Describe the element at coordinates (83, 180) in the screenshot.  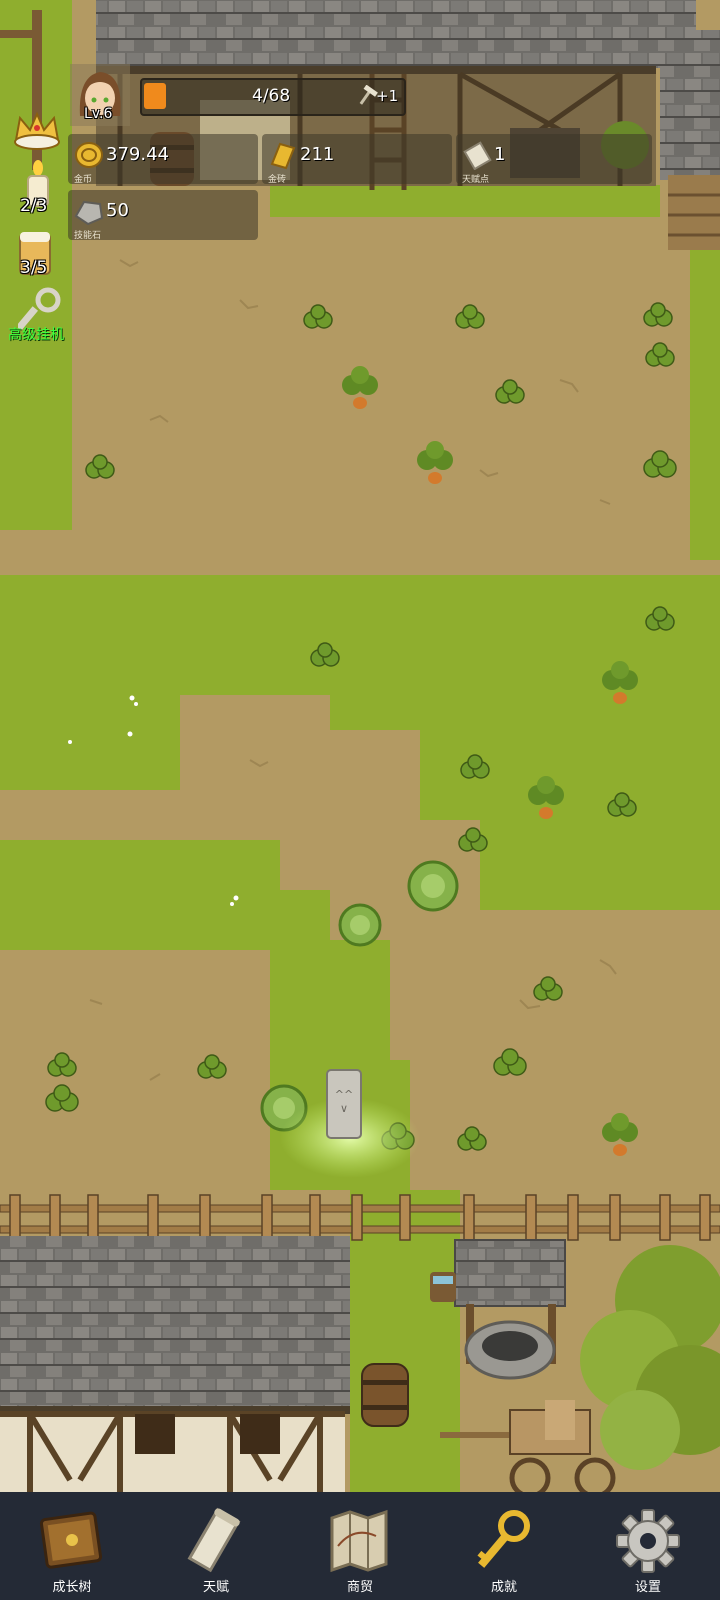
I see `gold-coin-caption: 金币` at that location.